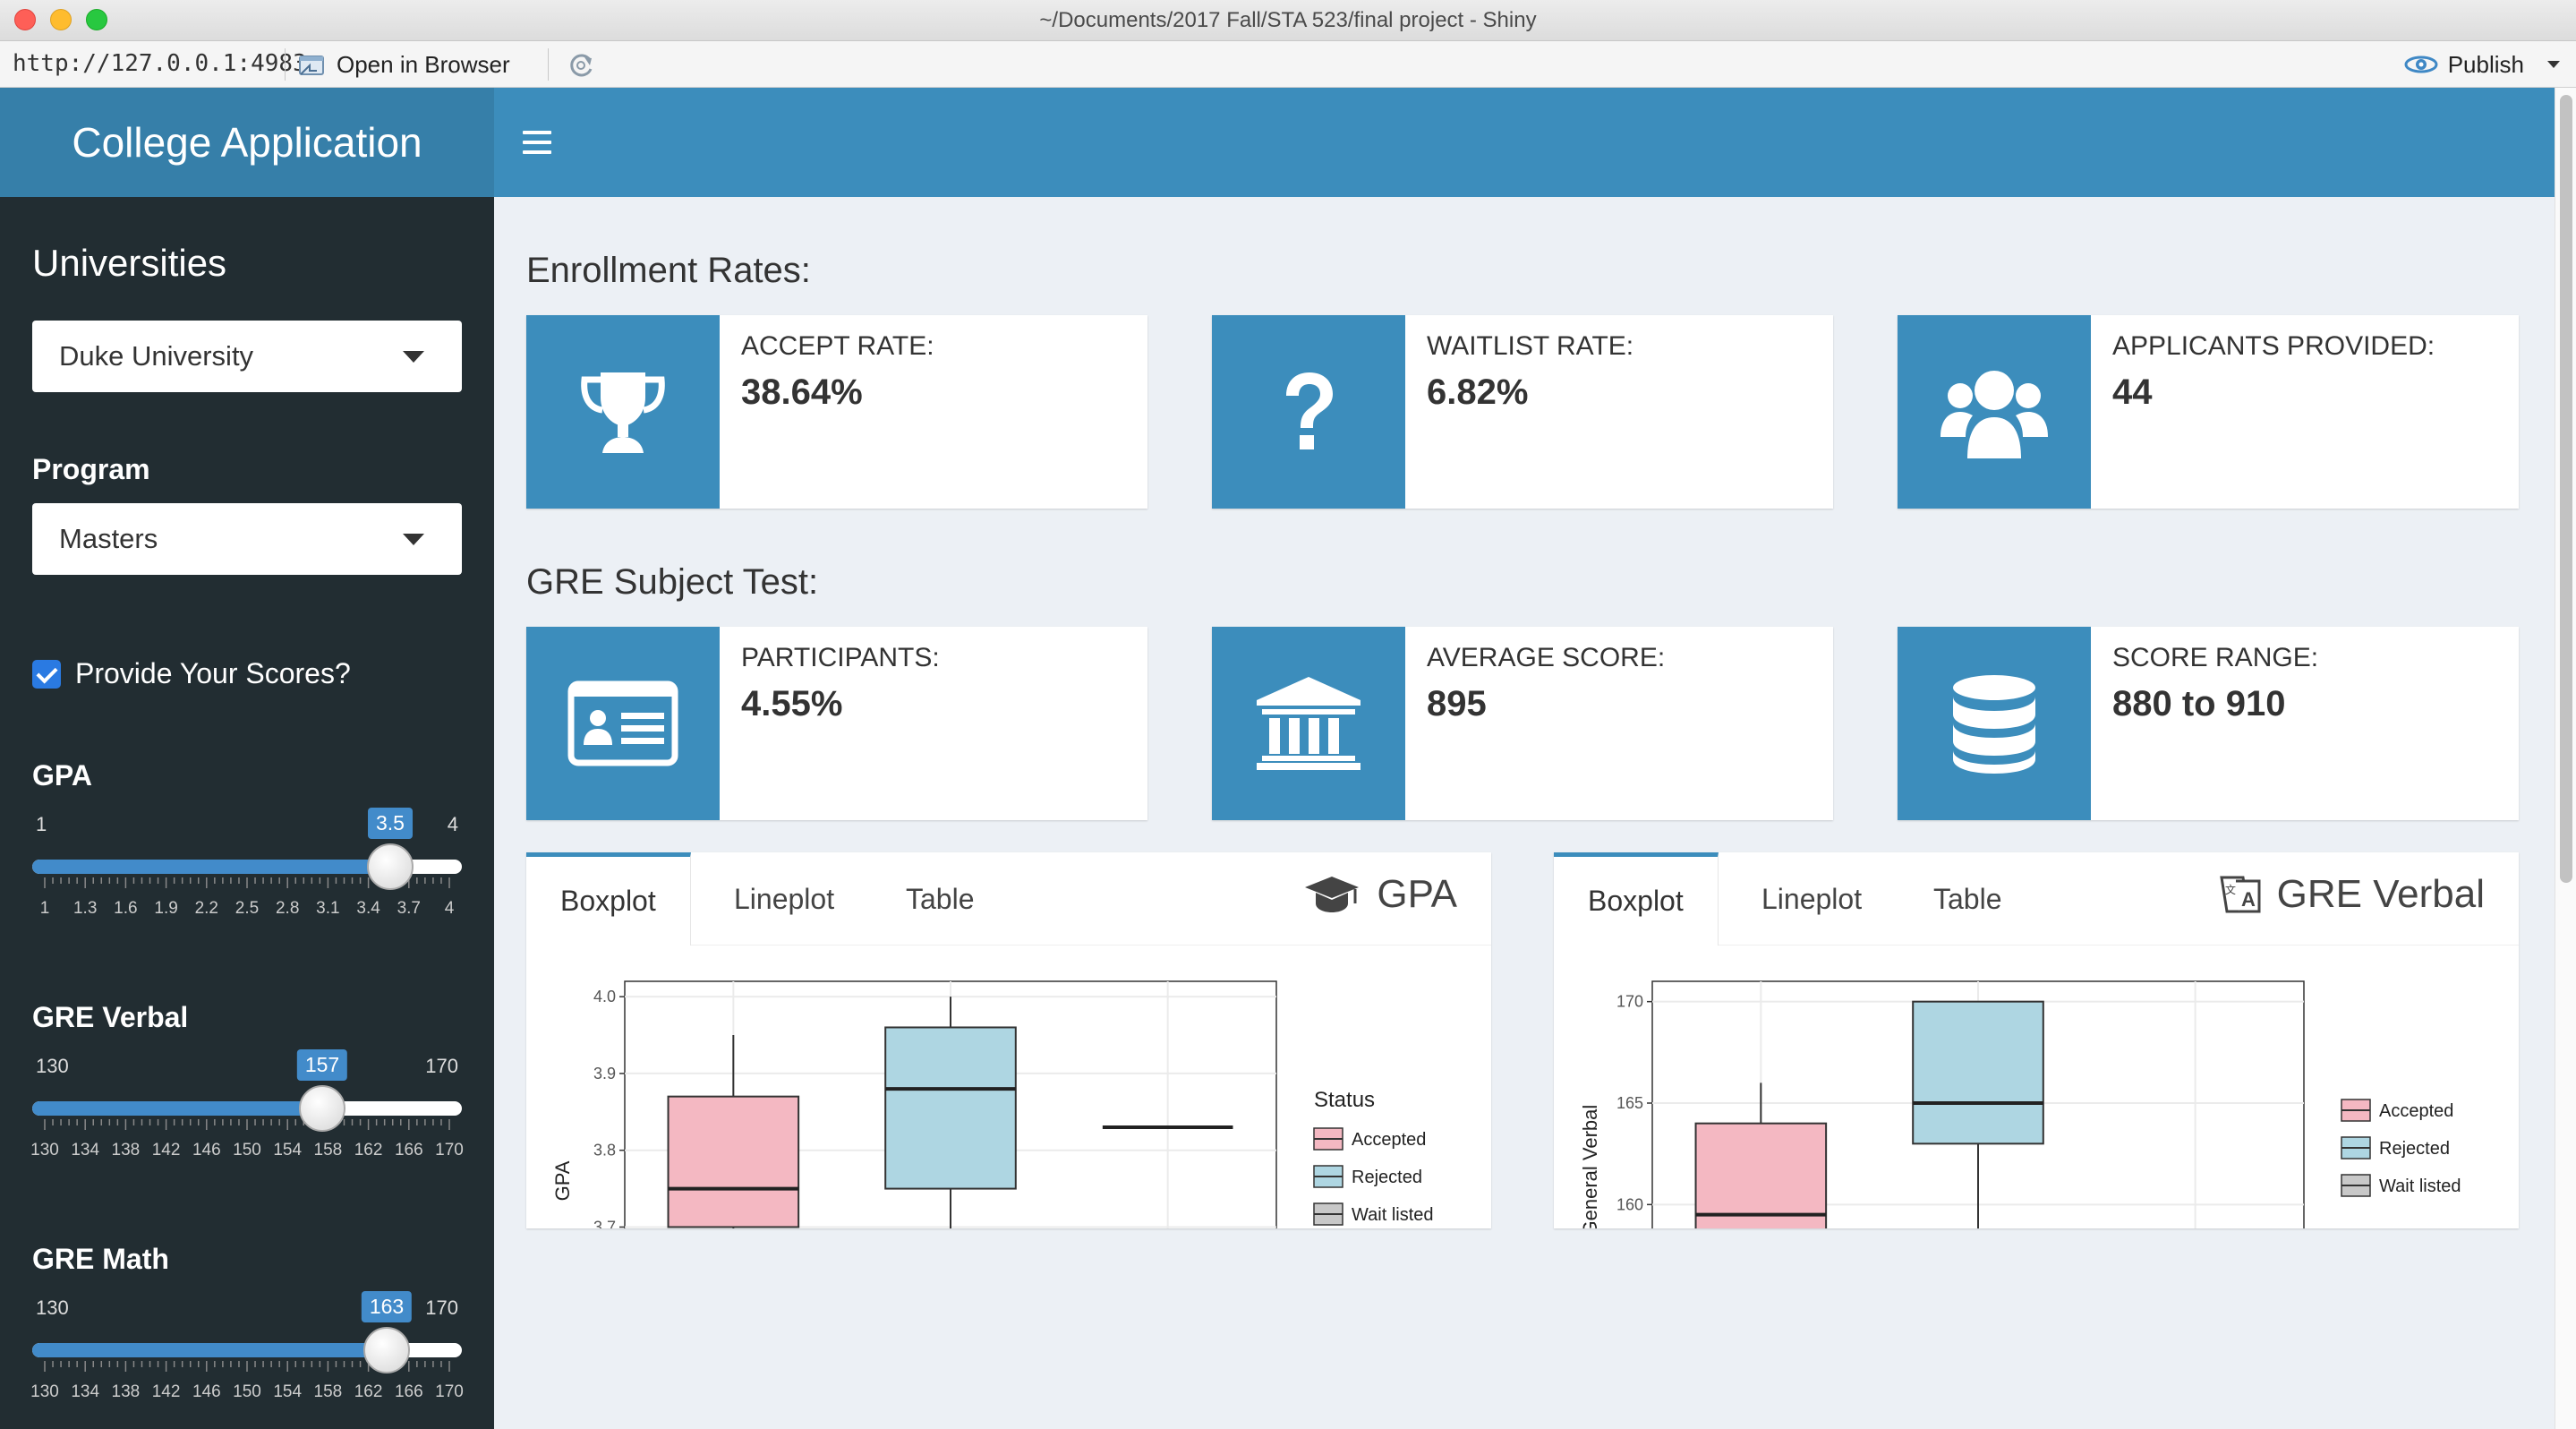 This screenshot has width=2576, height=1429. Describe the element at coordinates (1417, 894) in the screenshot. I see `gpa-panel-title-text: GPA` at that location.